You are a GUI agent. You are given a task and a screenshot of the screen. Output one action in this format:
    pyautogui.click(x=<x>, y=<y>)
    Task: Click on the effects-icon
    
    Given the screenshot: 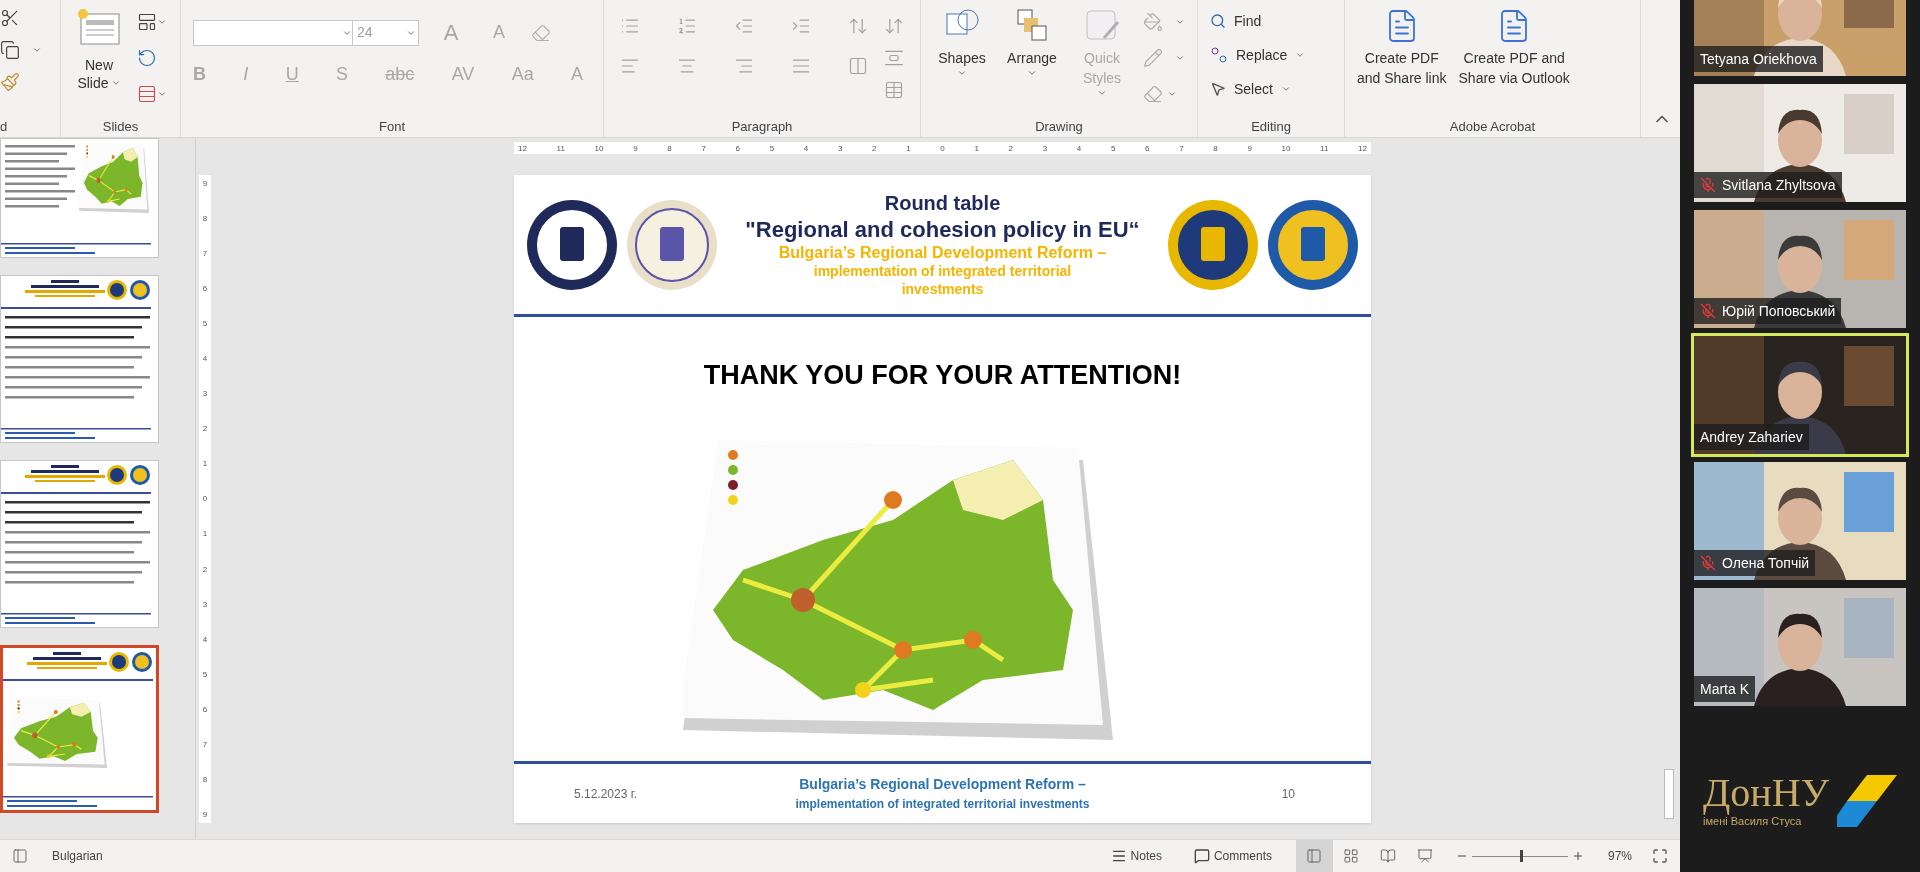 What is the action you would take?
    pyautogui.click(x=1153, y=94)
    